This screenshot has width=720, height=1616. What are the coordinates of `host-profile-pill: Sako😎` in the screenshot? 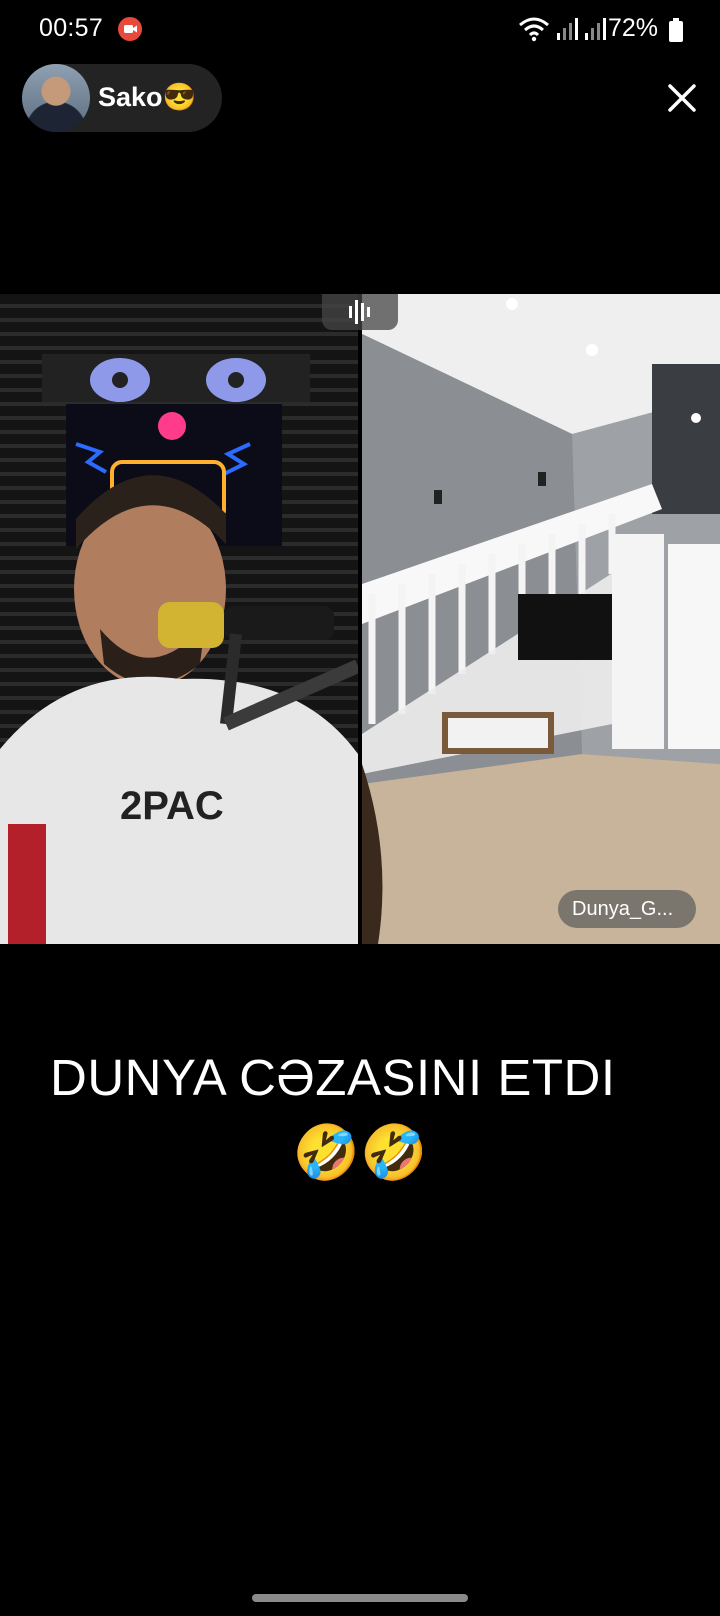 It's located at (122, 98).